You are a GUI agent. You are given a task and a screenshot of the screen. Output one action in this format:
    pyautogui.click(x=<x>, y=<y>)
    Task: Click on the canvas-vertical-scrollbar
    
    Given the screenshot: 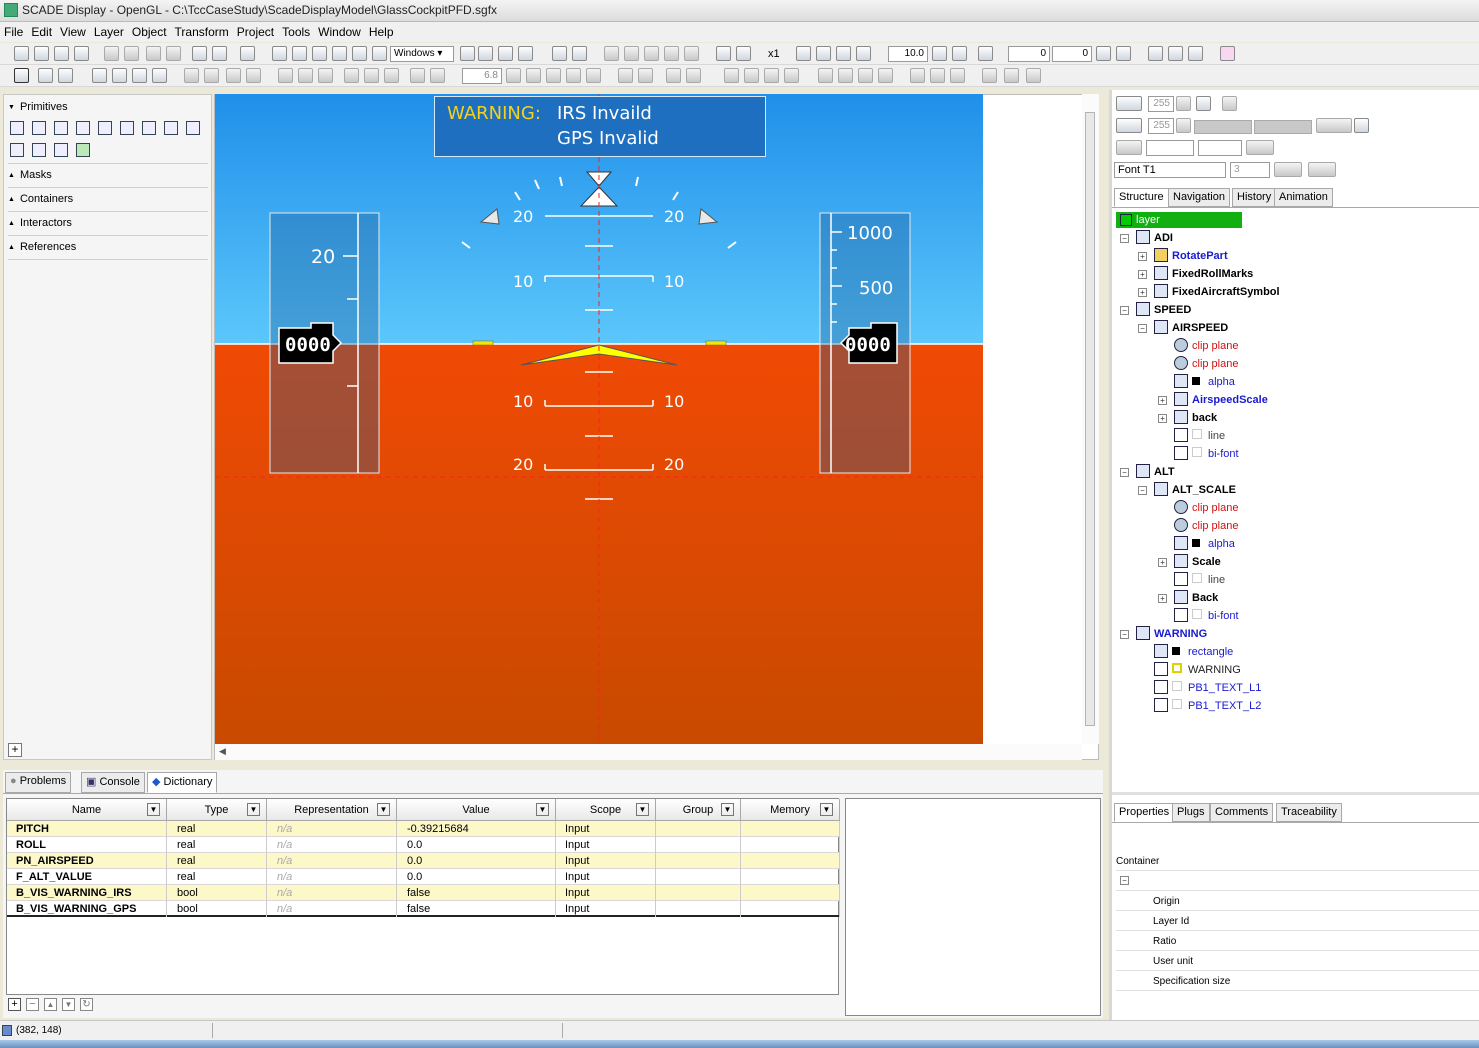 What is the action you would take?
    pyautogui.click(x=1090, y=419)
    